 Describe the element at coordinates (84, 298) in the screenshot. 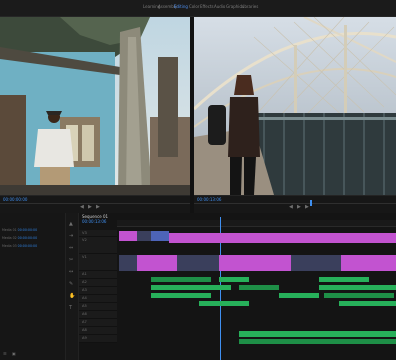

I see `track-label: A4` at that location.